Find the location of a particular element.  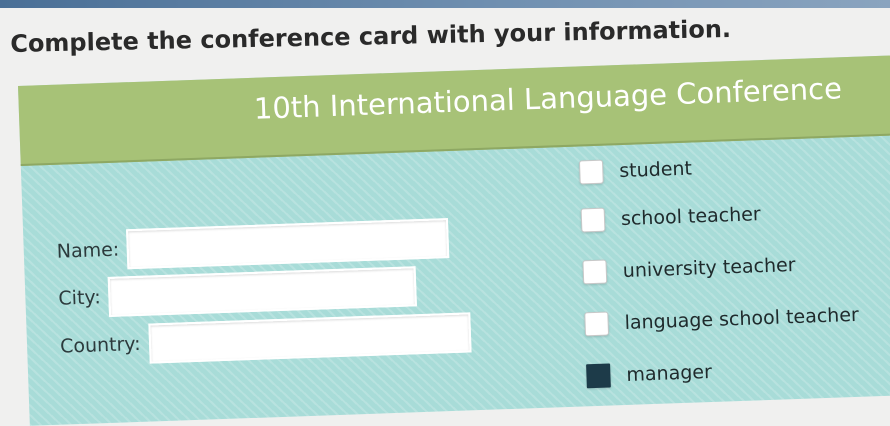

city-label: City: is located at coordinates (80, 298).